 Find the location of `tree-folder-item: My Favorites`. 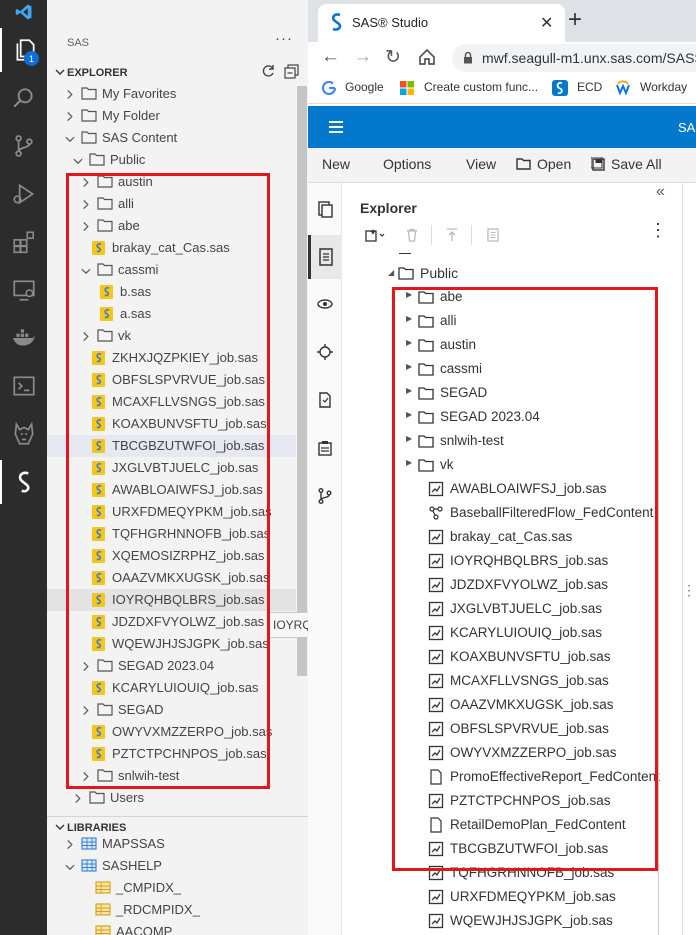

tree-folder-item: My Favorites is located at coordinates (171, 94).